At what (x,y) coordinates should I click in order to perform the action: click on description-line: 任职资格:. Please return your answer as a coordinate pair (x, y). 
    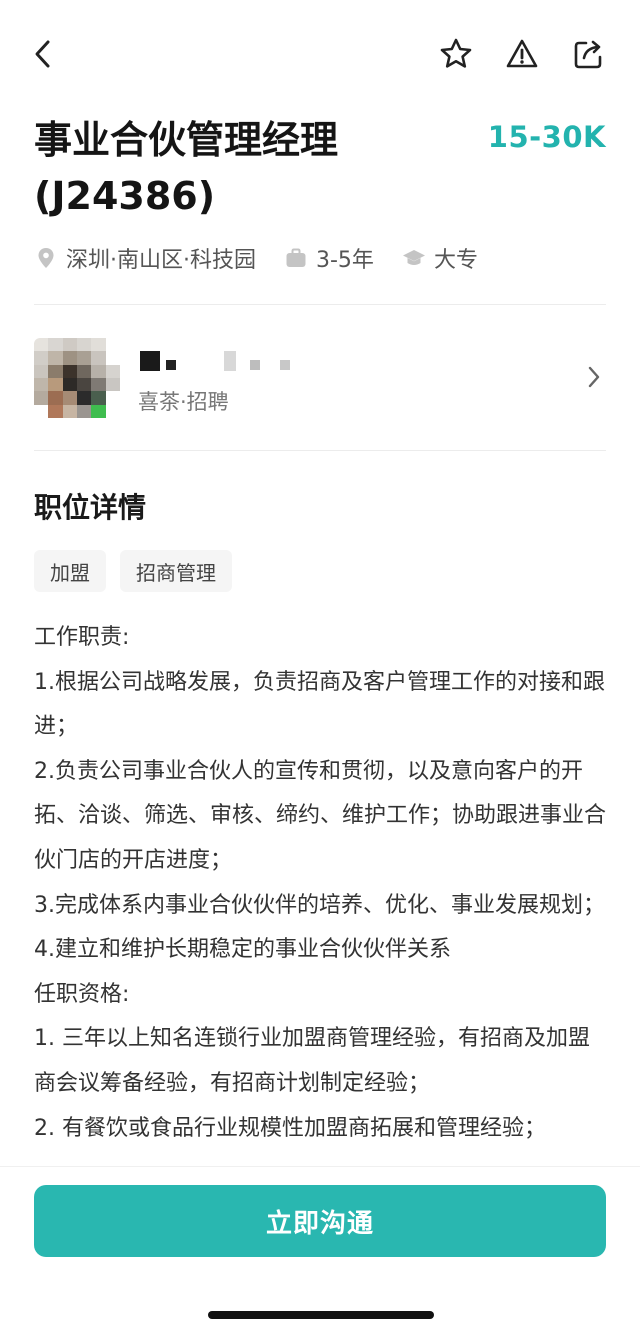
    Looking at the image, I should click on (82, 994).